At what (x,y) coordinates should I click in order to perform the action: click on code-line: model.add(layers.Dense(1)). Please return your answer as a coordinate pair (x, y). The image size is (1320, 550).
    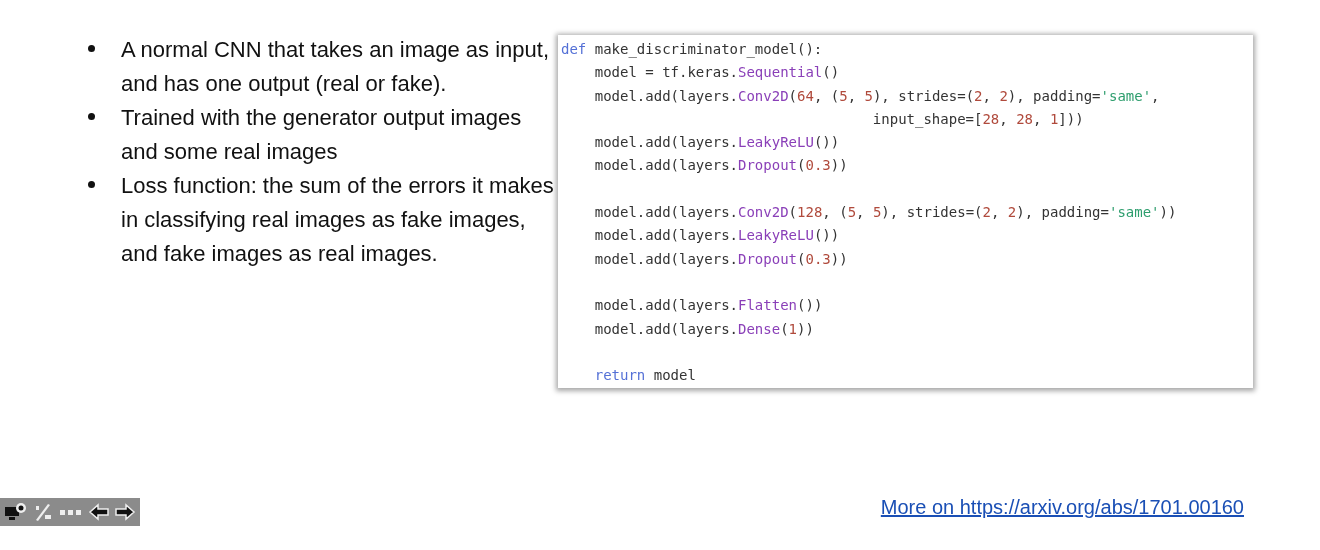
    Looking at the image, I should click on (703, 329).